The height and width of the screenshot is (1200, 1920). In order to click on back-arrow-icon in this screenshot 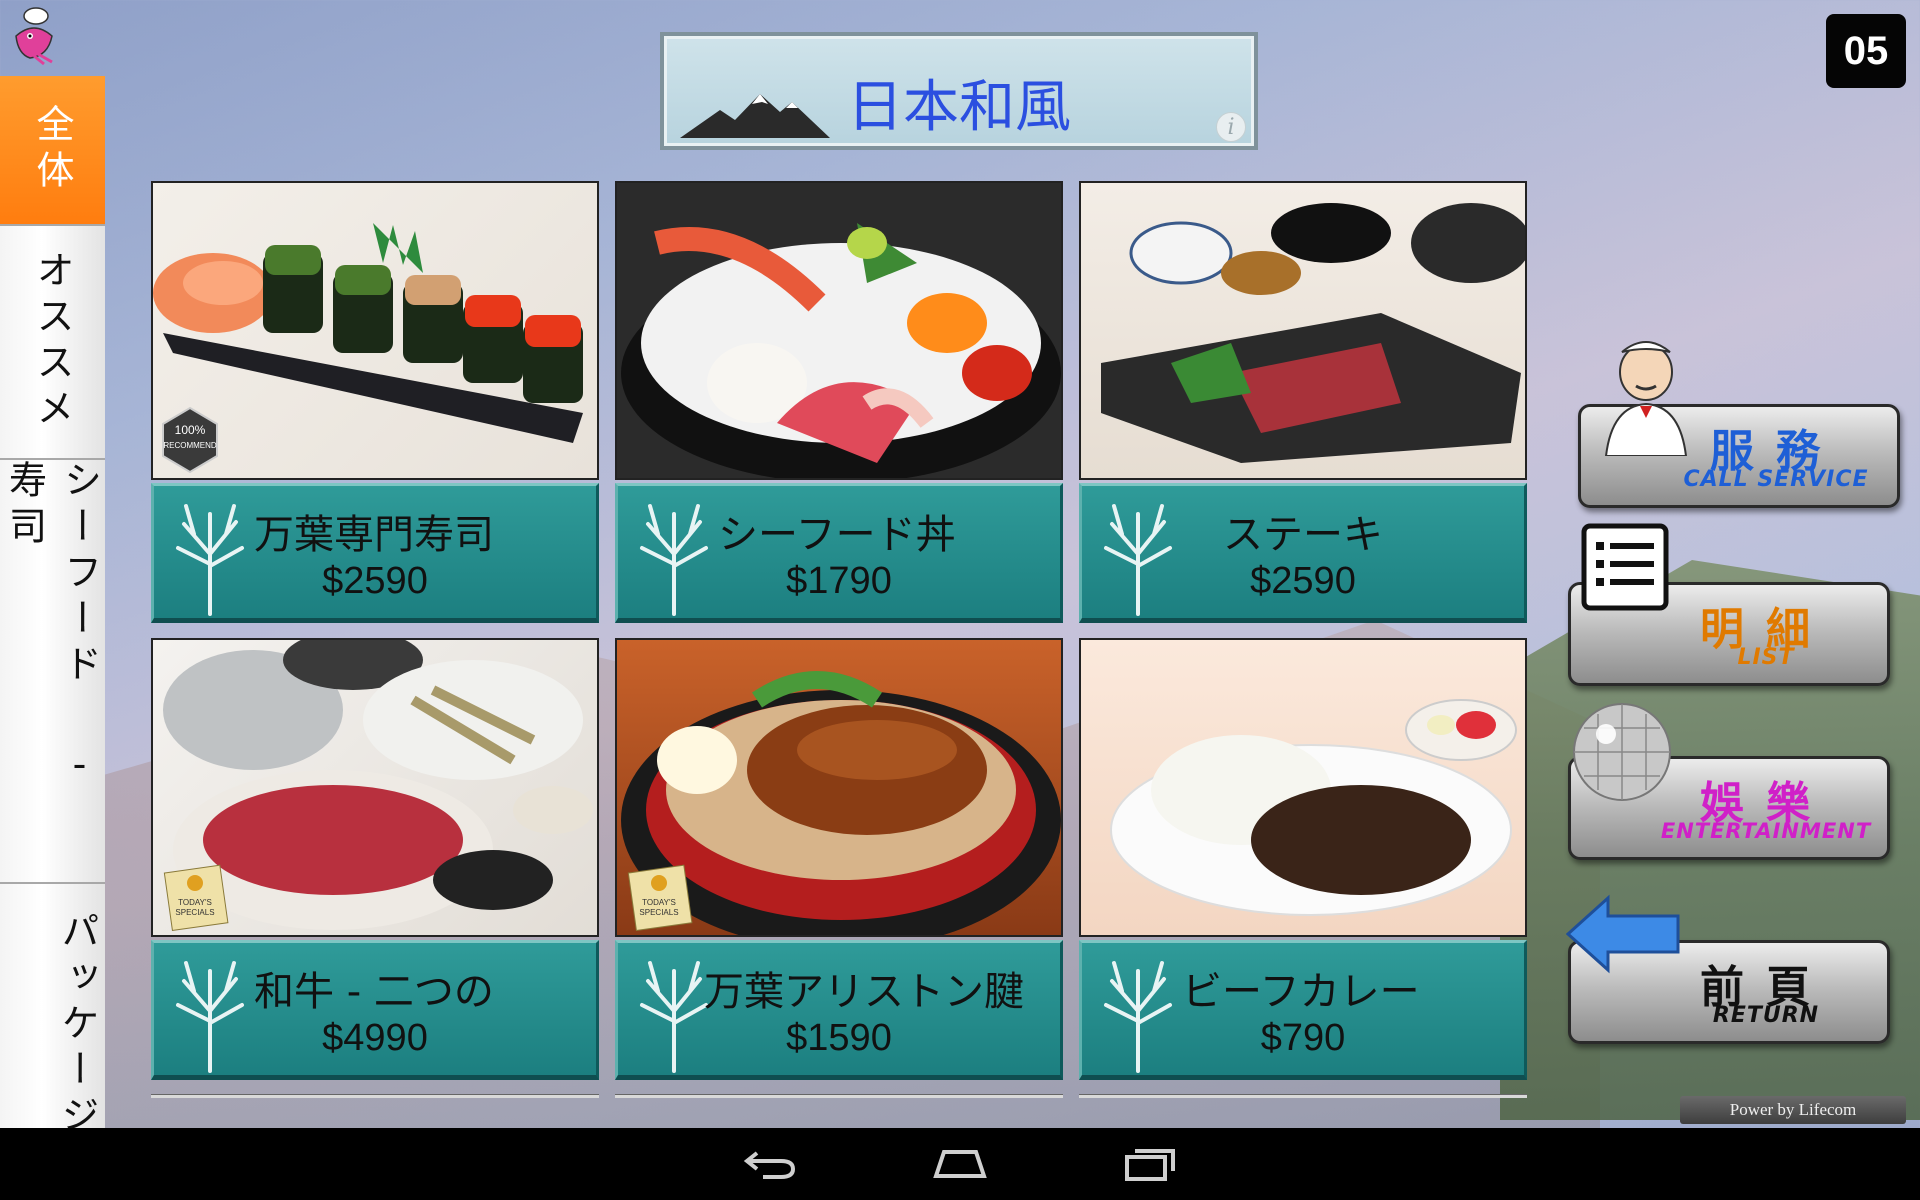, I will do `click(1623, 934)`.